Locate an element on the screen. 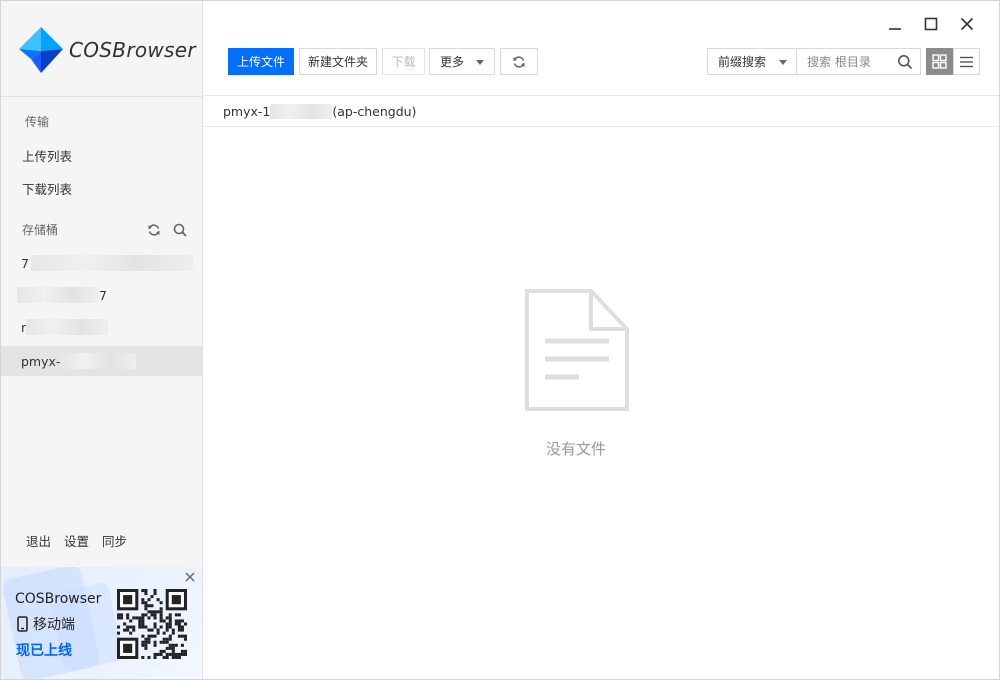  sync-link: 同步 is located at coordinates (114, 540).